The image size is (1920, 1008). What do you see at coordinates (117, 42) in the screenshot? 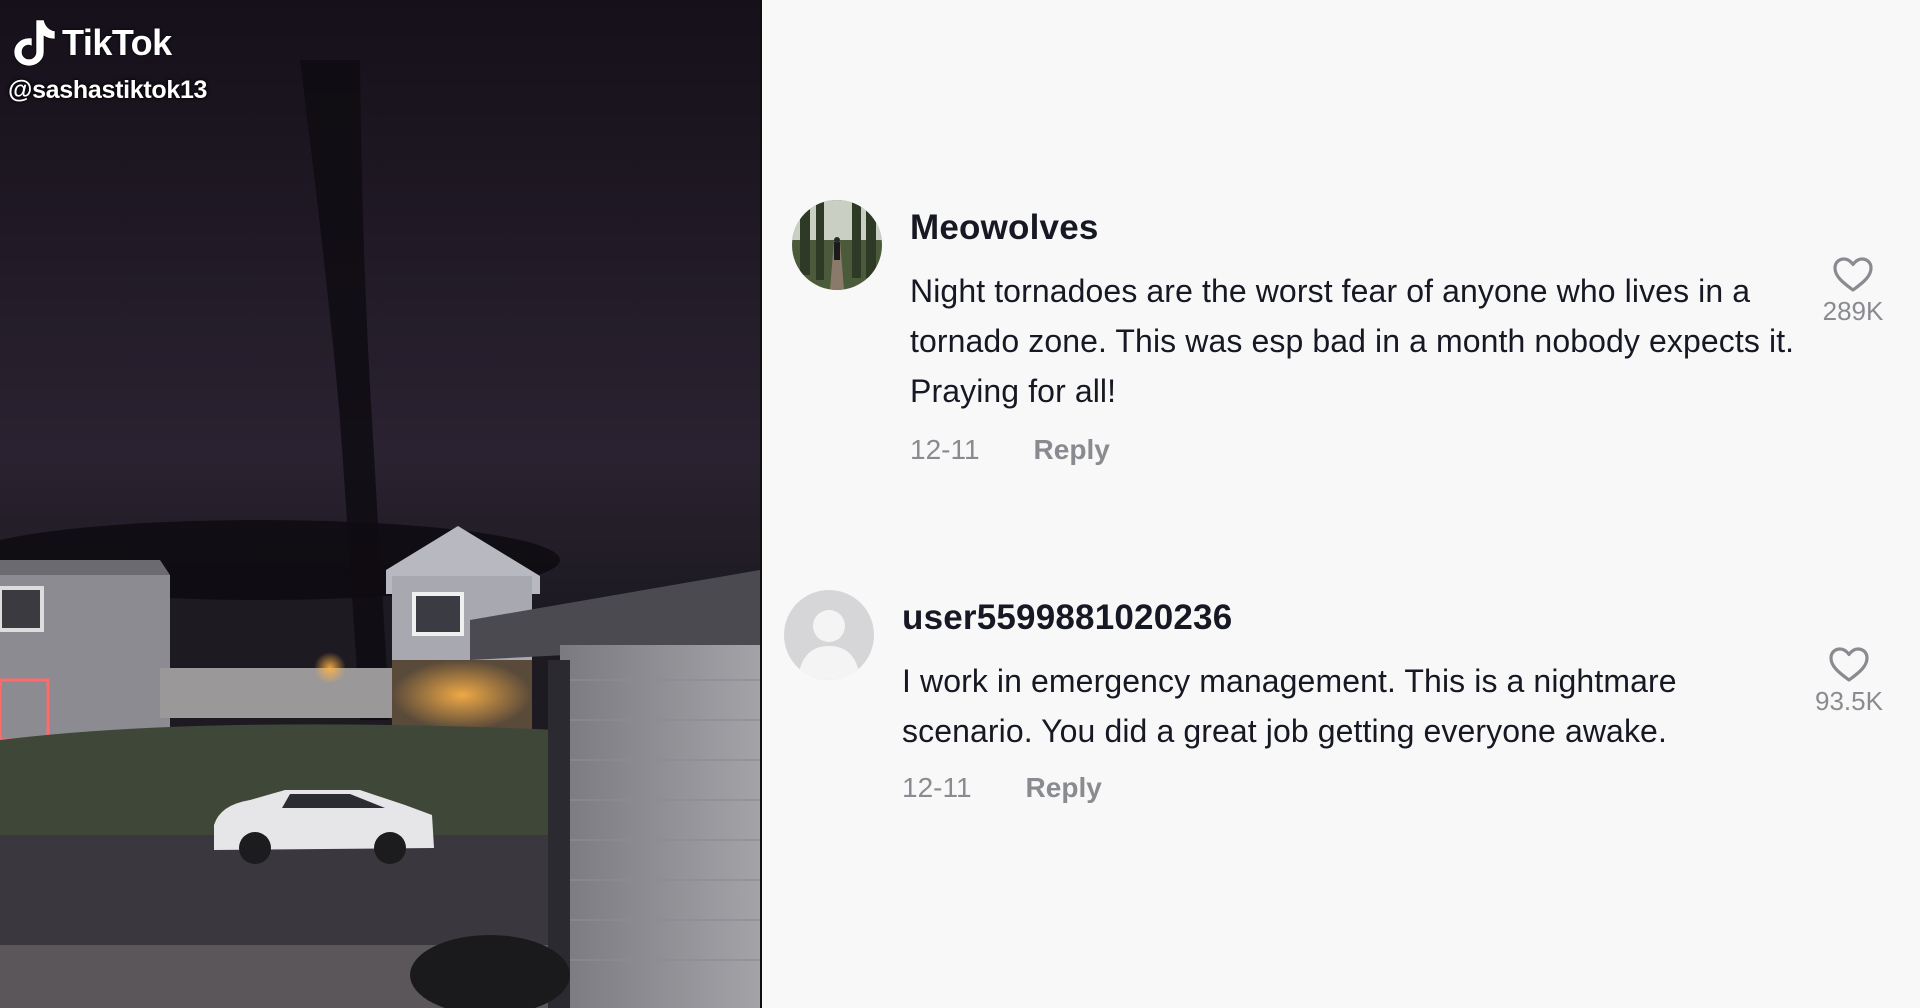
I see `tiktok-wordmark: TikTok` at bounding box center [117, 42].